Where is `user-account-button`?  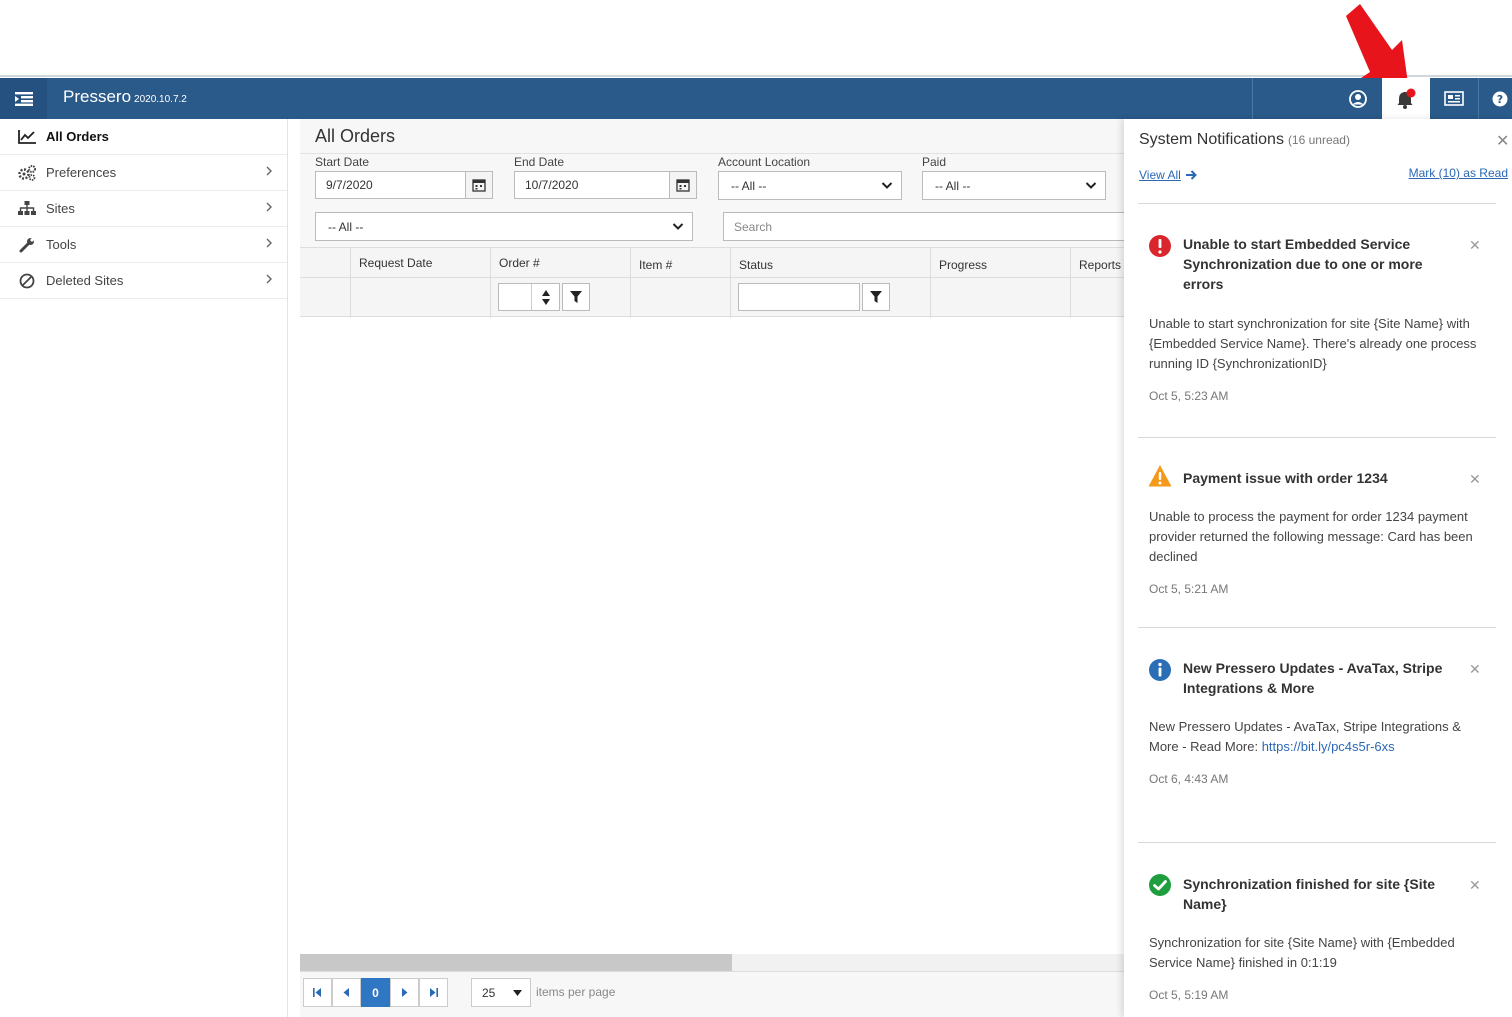
user-account-button is located at coordinates (1358, 98).